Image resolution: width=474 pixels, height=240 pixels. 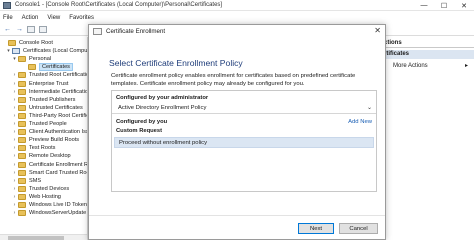 What do you see at coordinates (47, 67) in the screenshot?
I see `tree-item: Certificates` at bounding box center [47, 67].